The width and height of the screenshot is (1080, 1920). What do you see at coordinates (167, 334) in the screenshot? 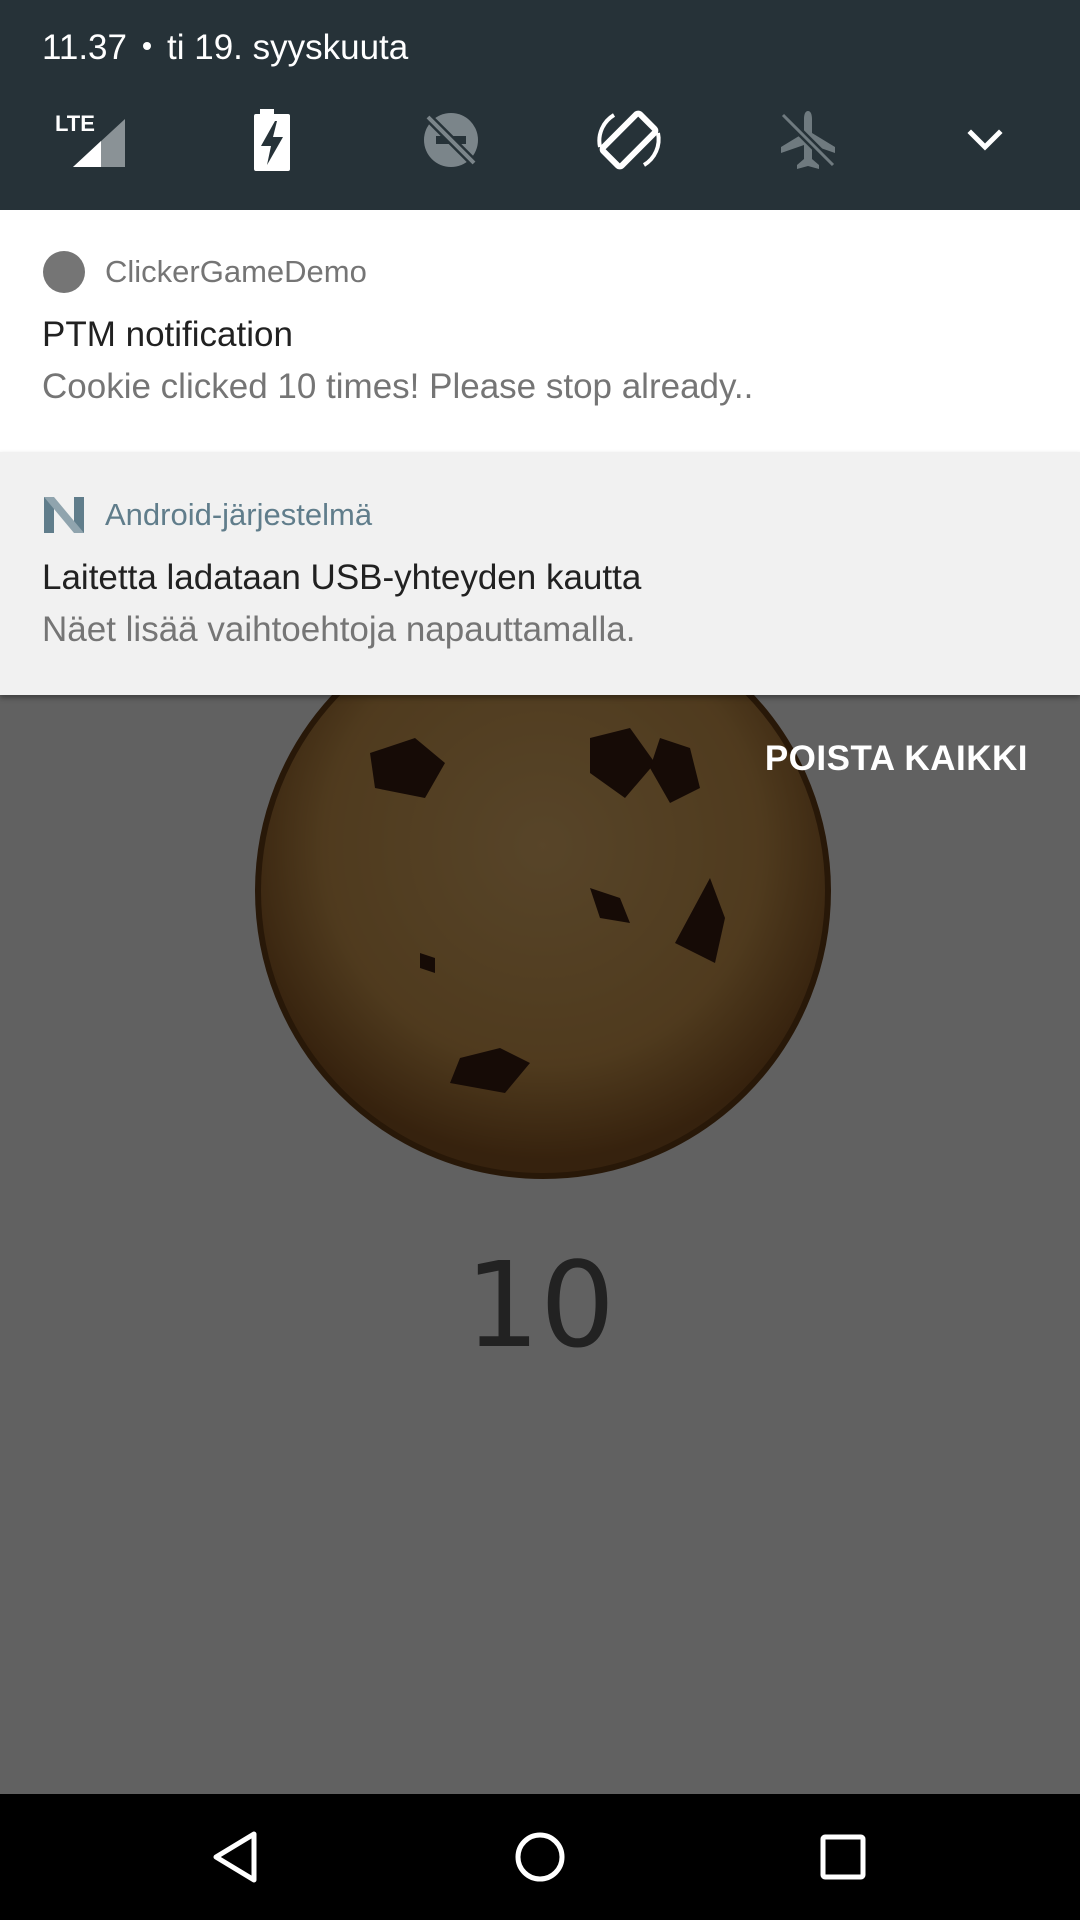
I see `notification-title: PTM notification` at bounding box center [167, 334].